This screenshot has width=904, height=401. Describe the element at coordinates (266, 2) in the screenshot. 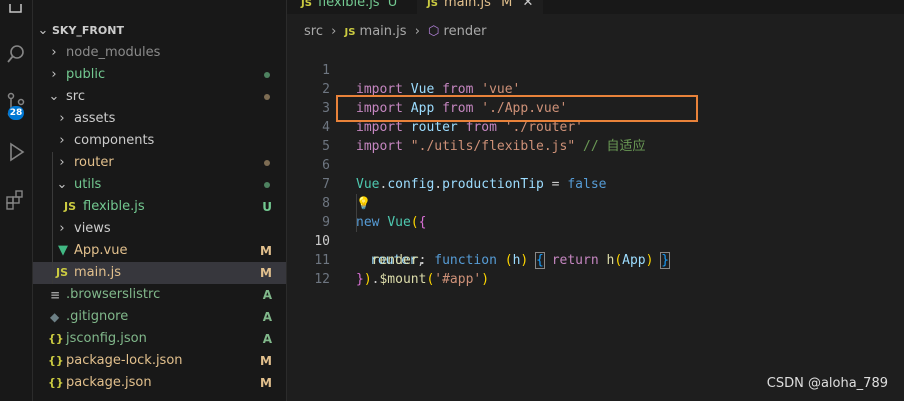

I see `more-actions-icon: ···` at that location.